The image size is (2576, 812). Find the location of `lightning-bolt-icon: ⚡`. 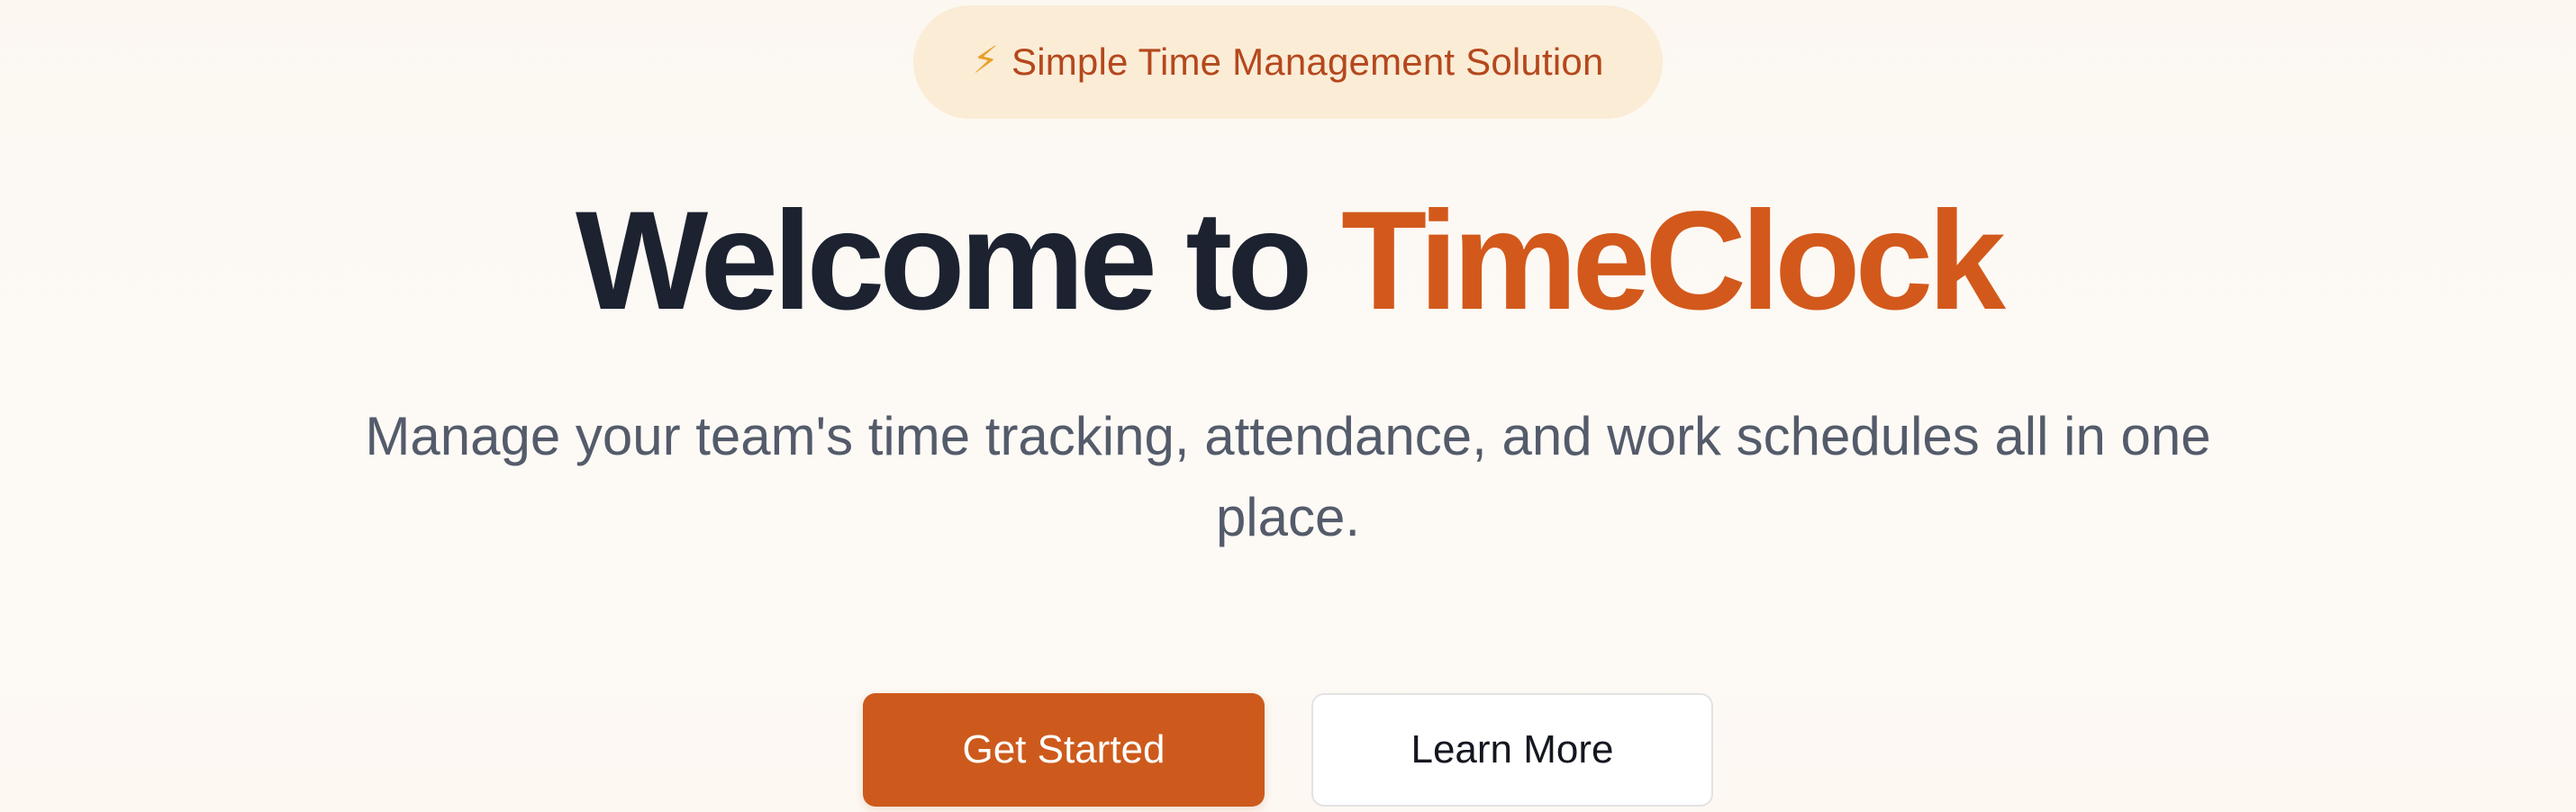

lightning-bolt-icon: ⚡ is located at coordinates (986, 60).